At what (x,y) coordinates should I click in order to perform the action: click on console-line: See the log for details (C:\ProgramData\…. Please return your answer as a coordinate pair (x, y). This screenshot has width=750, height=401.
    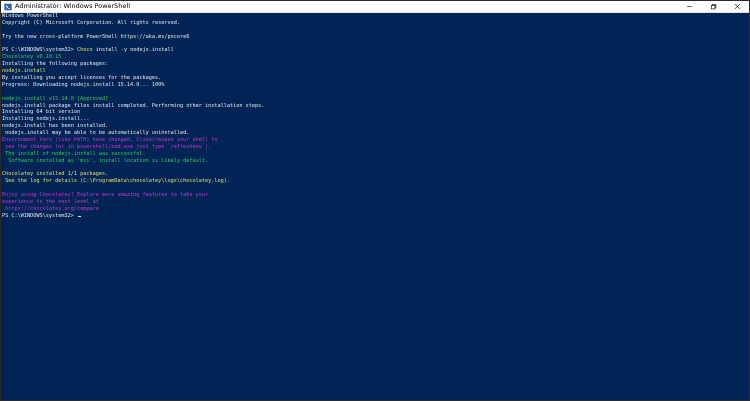
    Looking at the image, I should click on (375, 181).